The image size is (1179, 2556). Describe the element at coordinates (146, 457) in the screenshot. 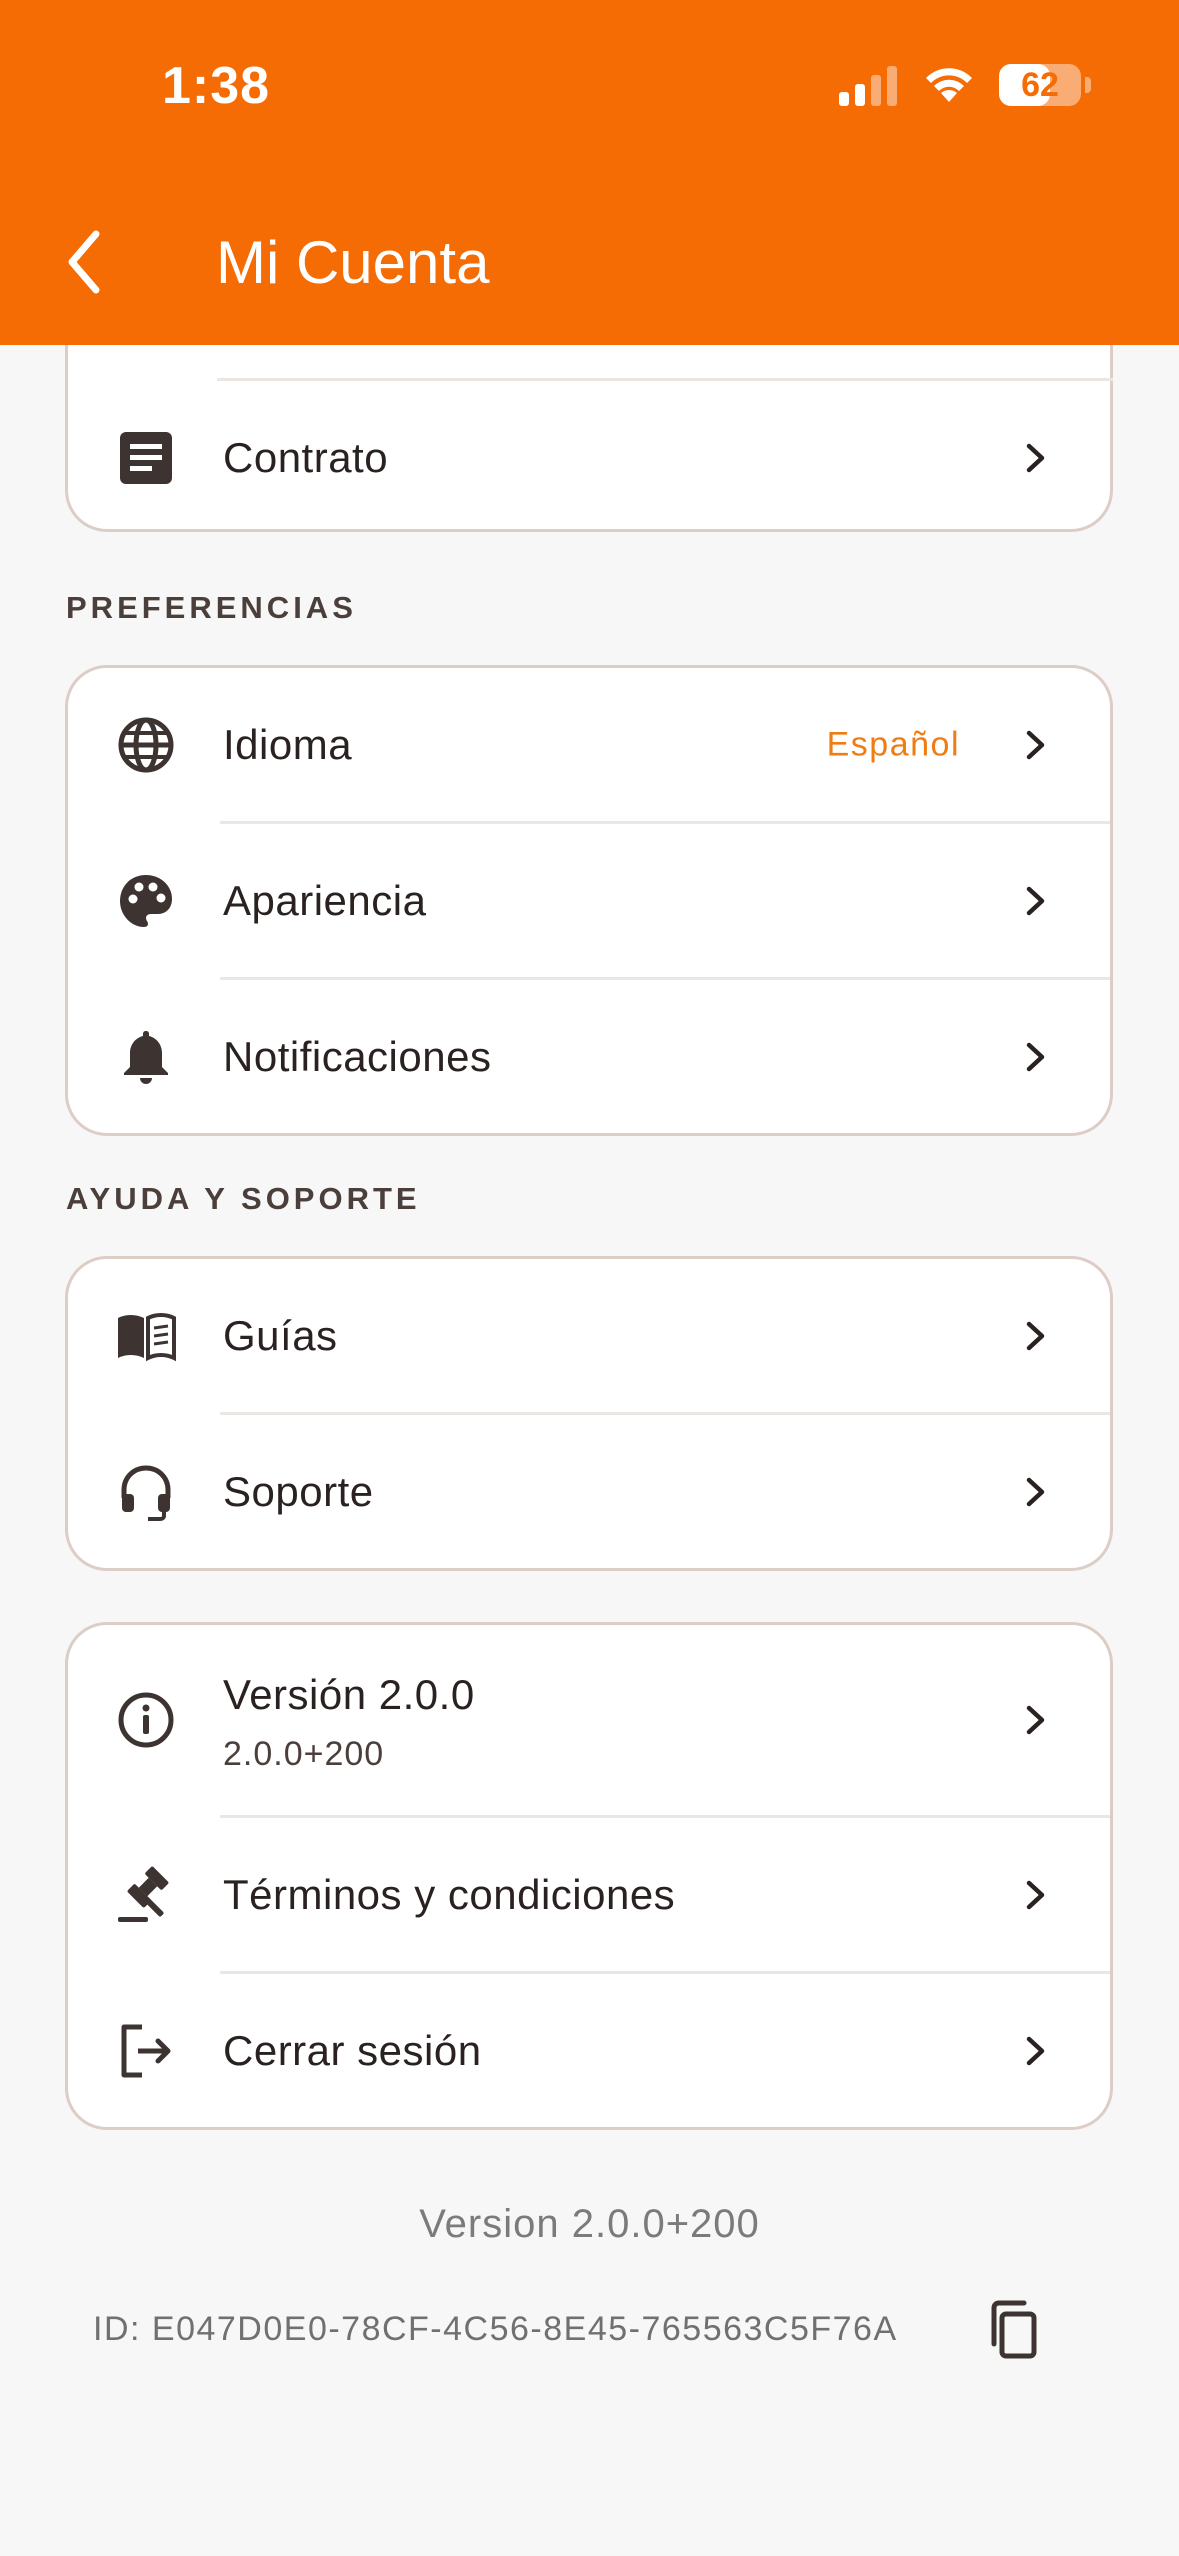

I see `document-icon` at that location.